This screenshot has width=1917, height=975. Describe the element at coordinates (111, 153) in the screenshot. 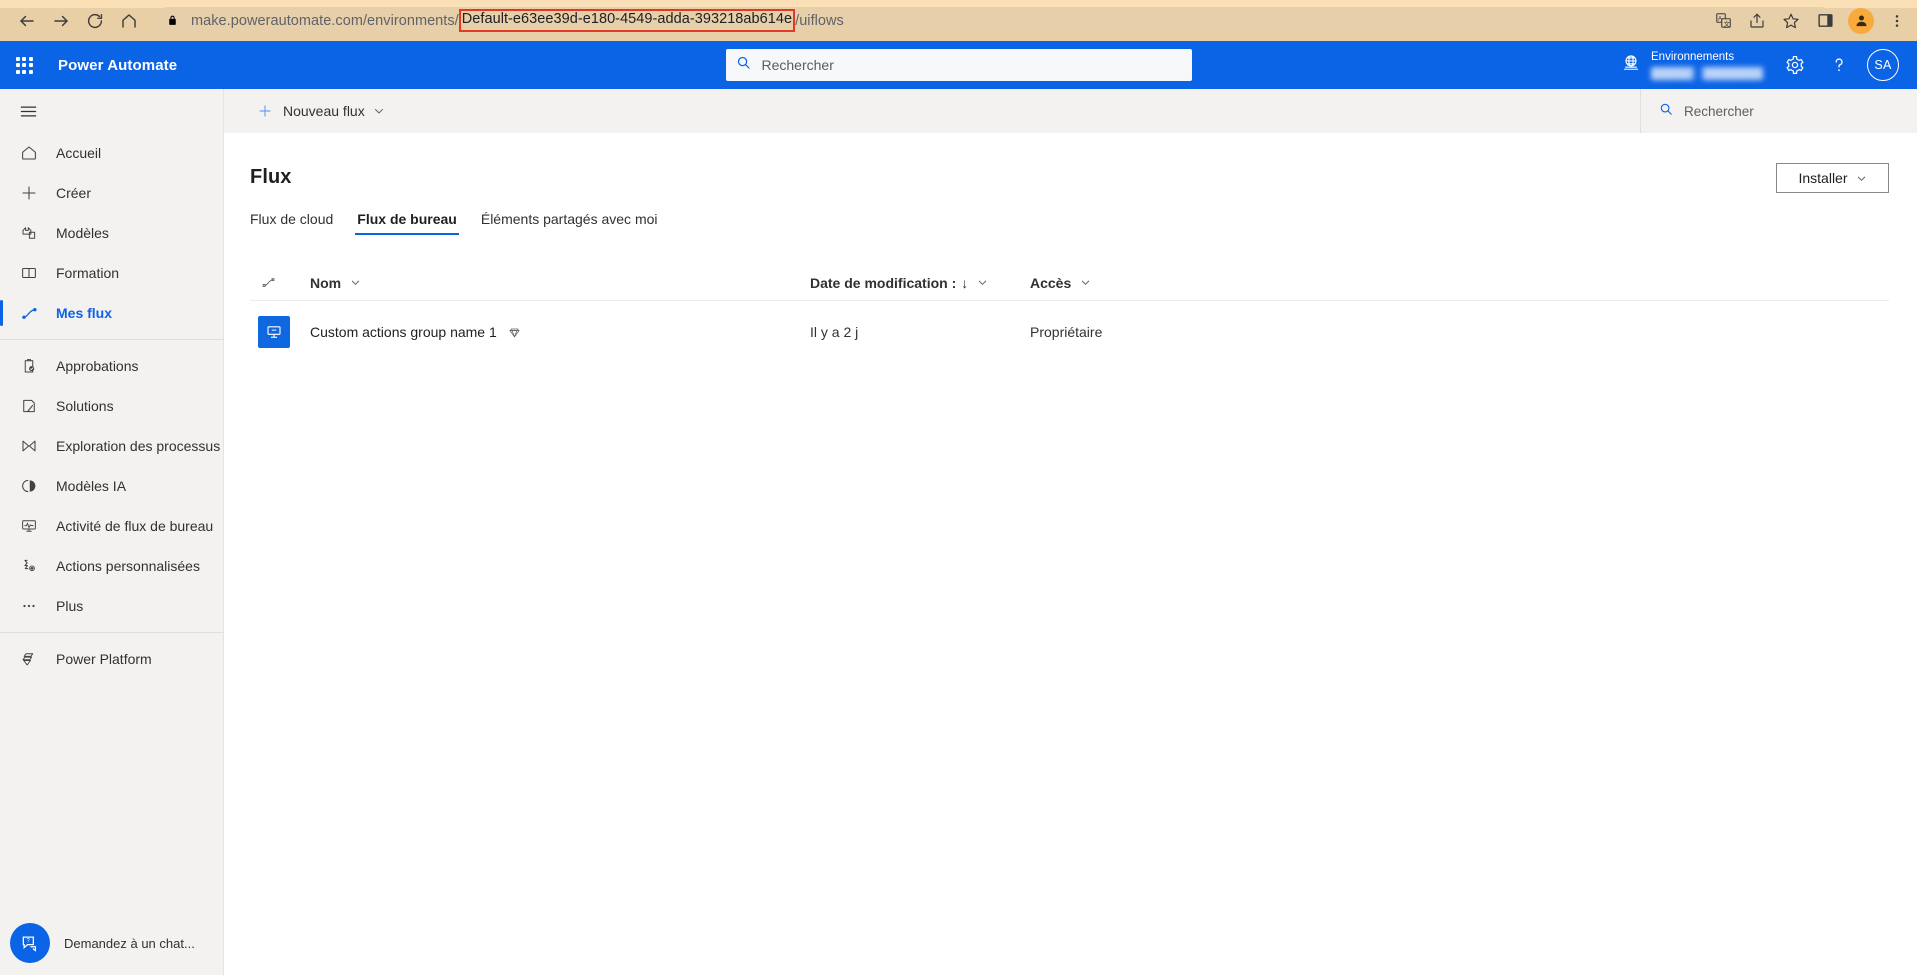

I see `sidebar-item-accueil: Accueil` at that location.